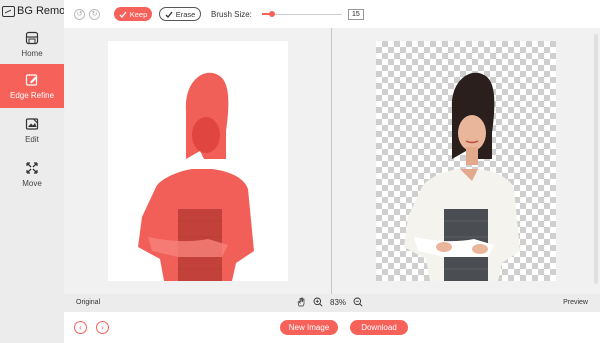  I want to click on erase-button: Erase, so click(180, 14).